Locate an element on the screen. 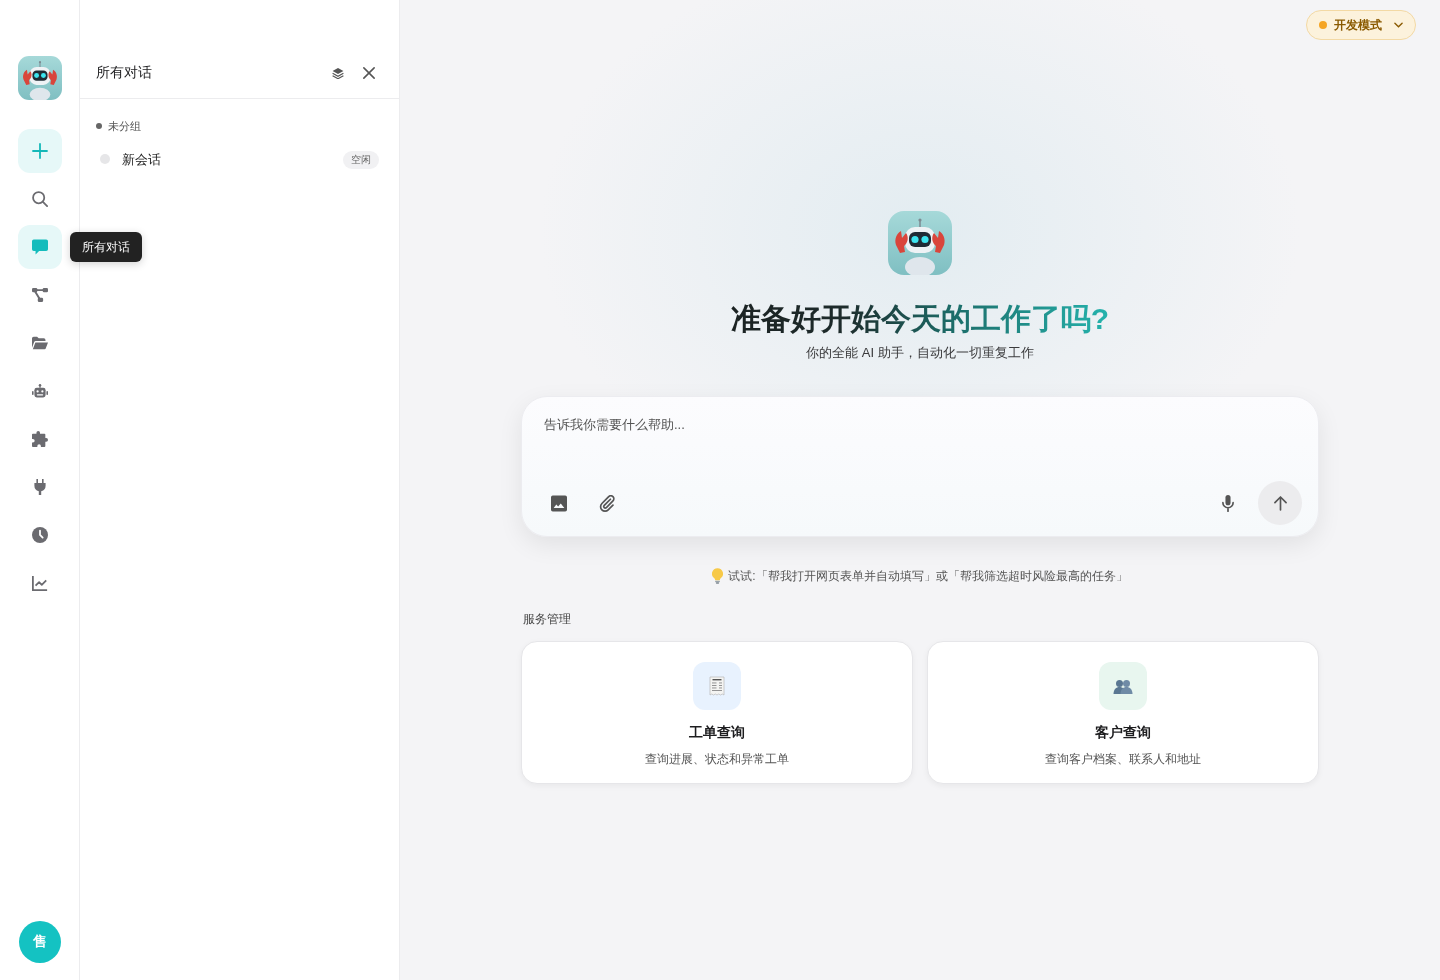  folder-icon is located at coordinates (39, 343).